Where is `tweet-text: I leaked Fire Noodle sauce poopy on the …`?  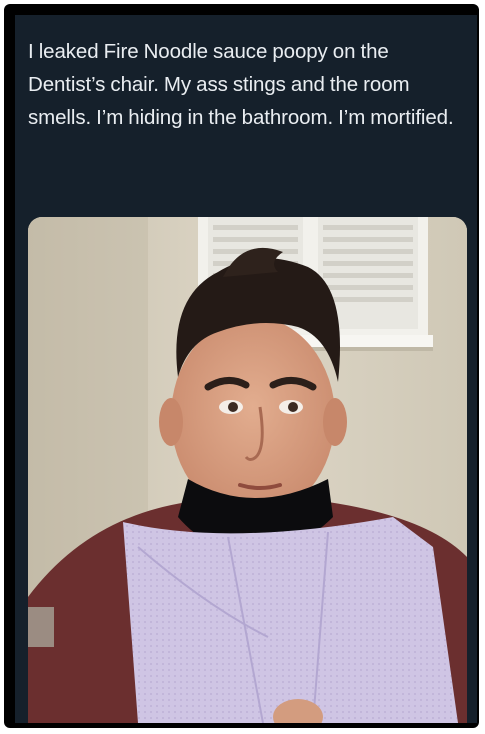 tweet-text: I leaked Fire Noodle sauce poopy on the … is located at coordinates (241, 84).